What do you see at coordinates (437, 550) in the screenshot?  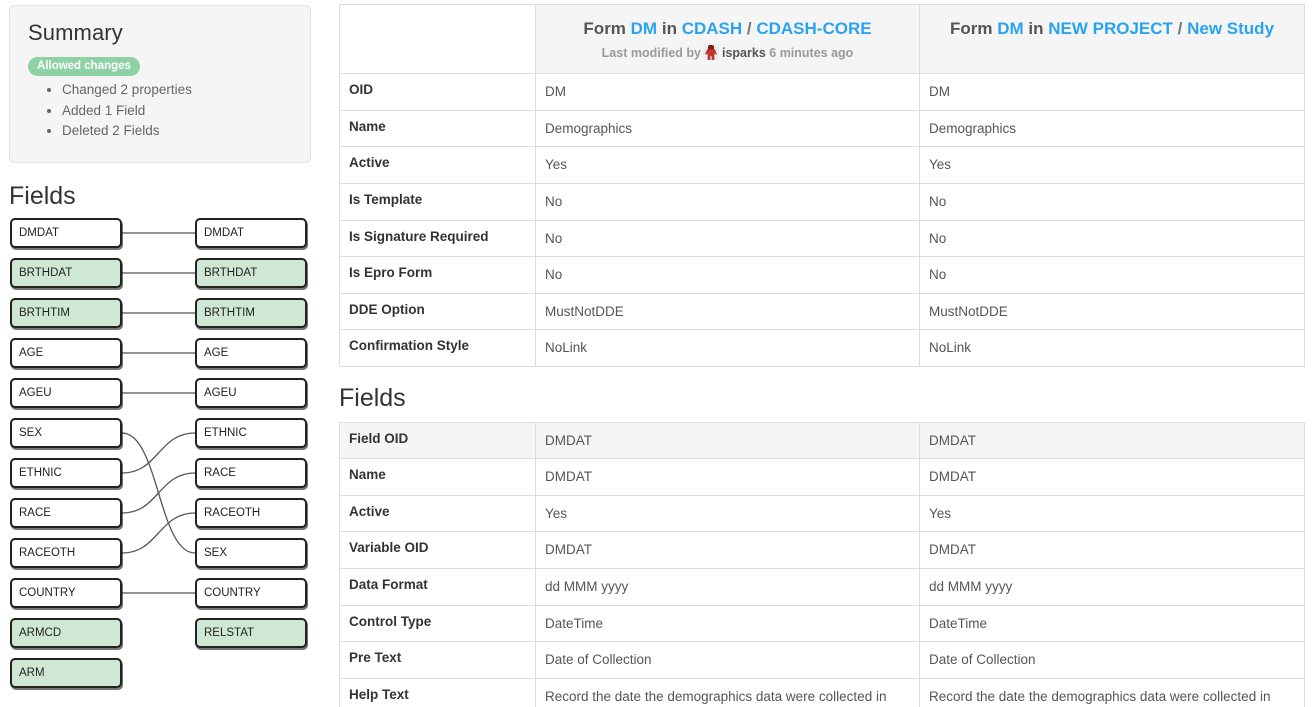 I see `row-label: Variable OID` at bounding box center [437, 550].